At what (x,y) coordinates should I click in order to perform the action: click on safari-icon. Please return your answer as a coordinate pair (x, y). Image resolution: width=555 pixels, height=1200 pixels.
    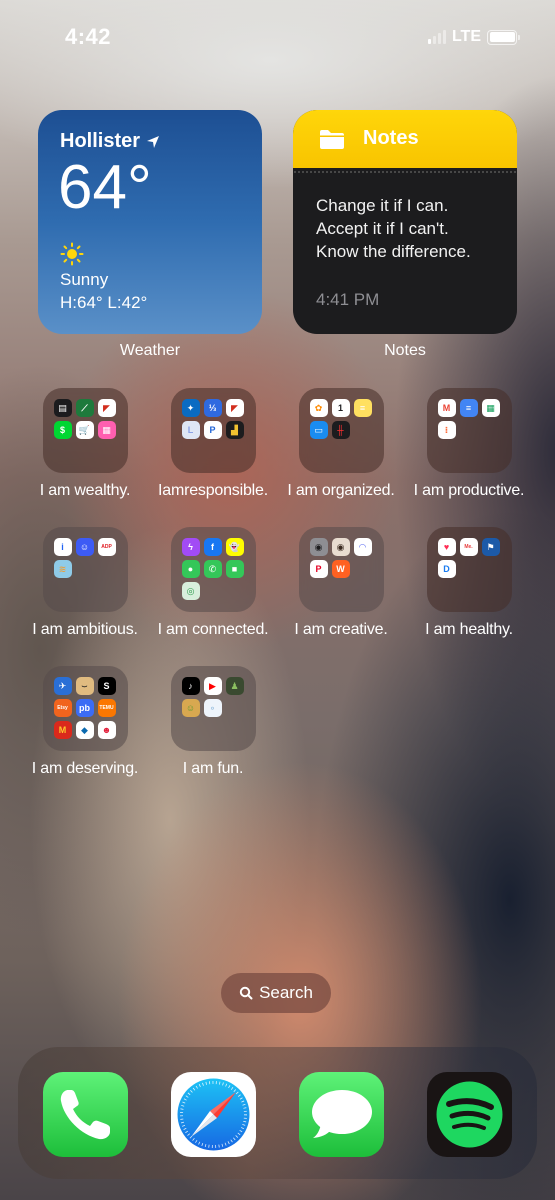
    Looking at the image, I should click on (213, 1114).